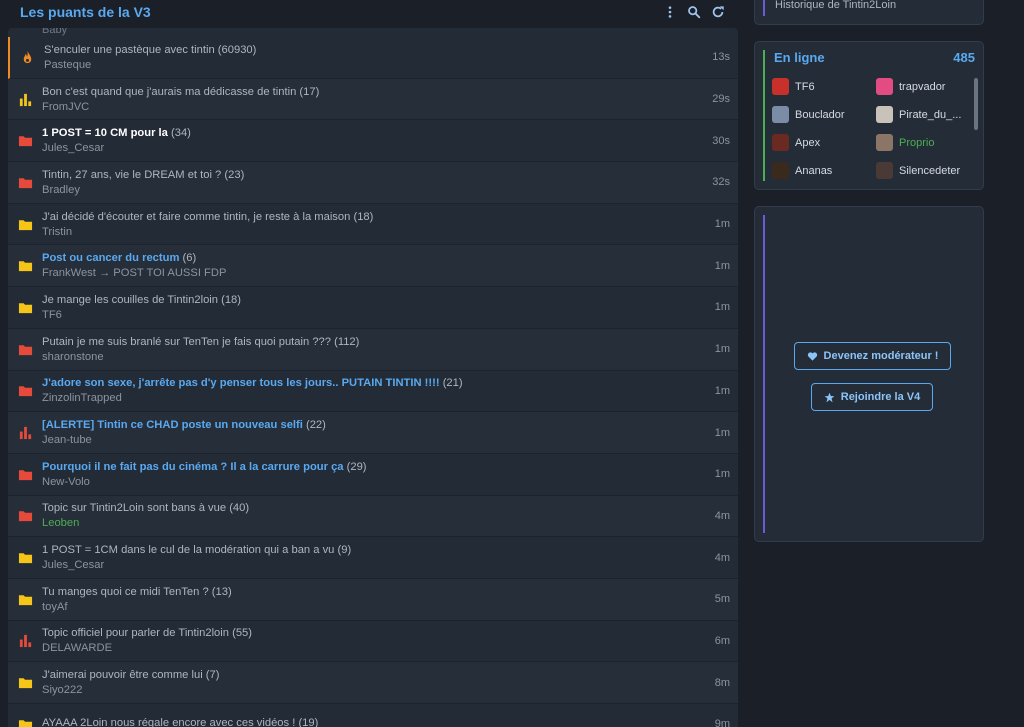 This screenshot has width=1024, height=727. Describe the element at coordinates (919, 142) in the screenshot. I see `online-user: Proprio` at that location.